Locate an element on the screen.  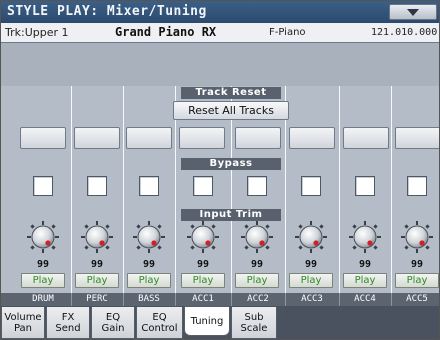
channel-pad-acc3 is located at coordinates (312, 138).